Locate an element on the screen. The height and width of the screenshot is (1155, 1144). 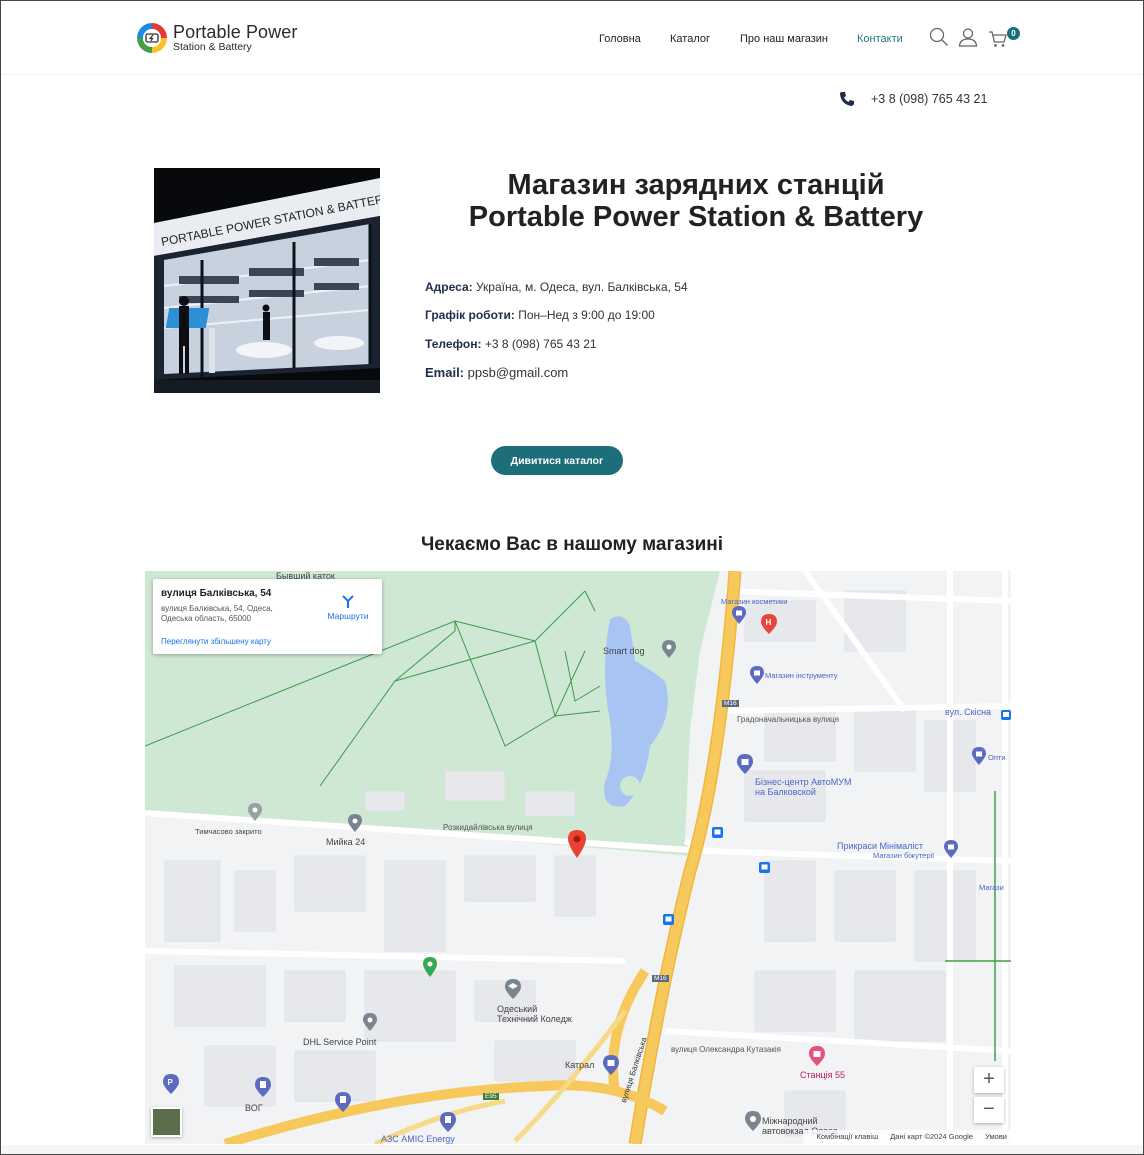
map-label-station55: Станція 55 is located at coordinates (822, 1075).